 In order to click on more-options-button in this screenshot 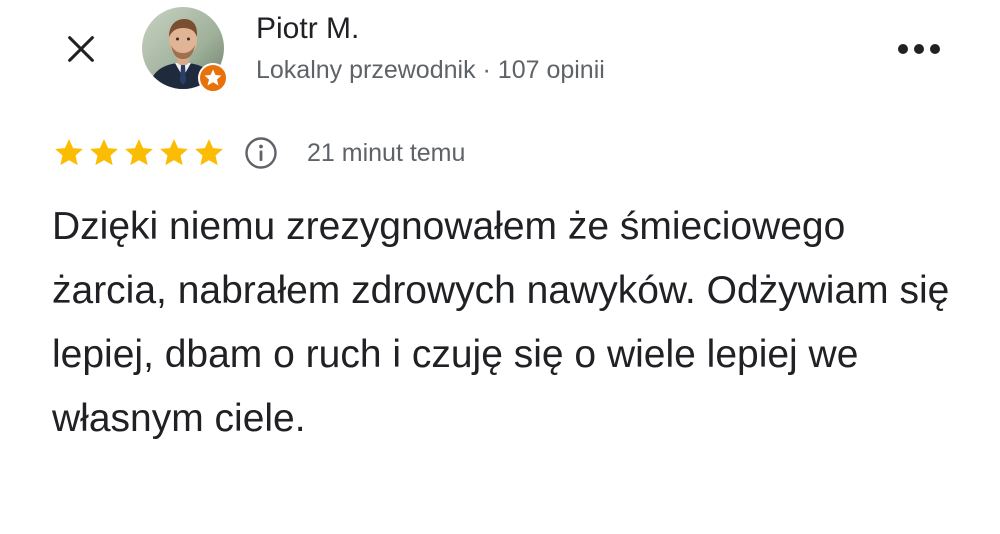, I will do `click(919, 49)`.